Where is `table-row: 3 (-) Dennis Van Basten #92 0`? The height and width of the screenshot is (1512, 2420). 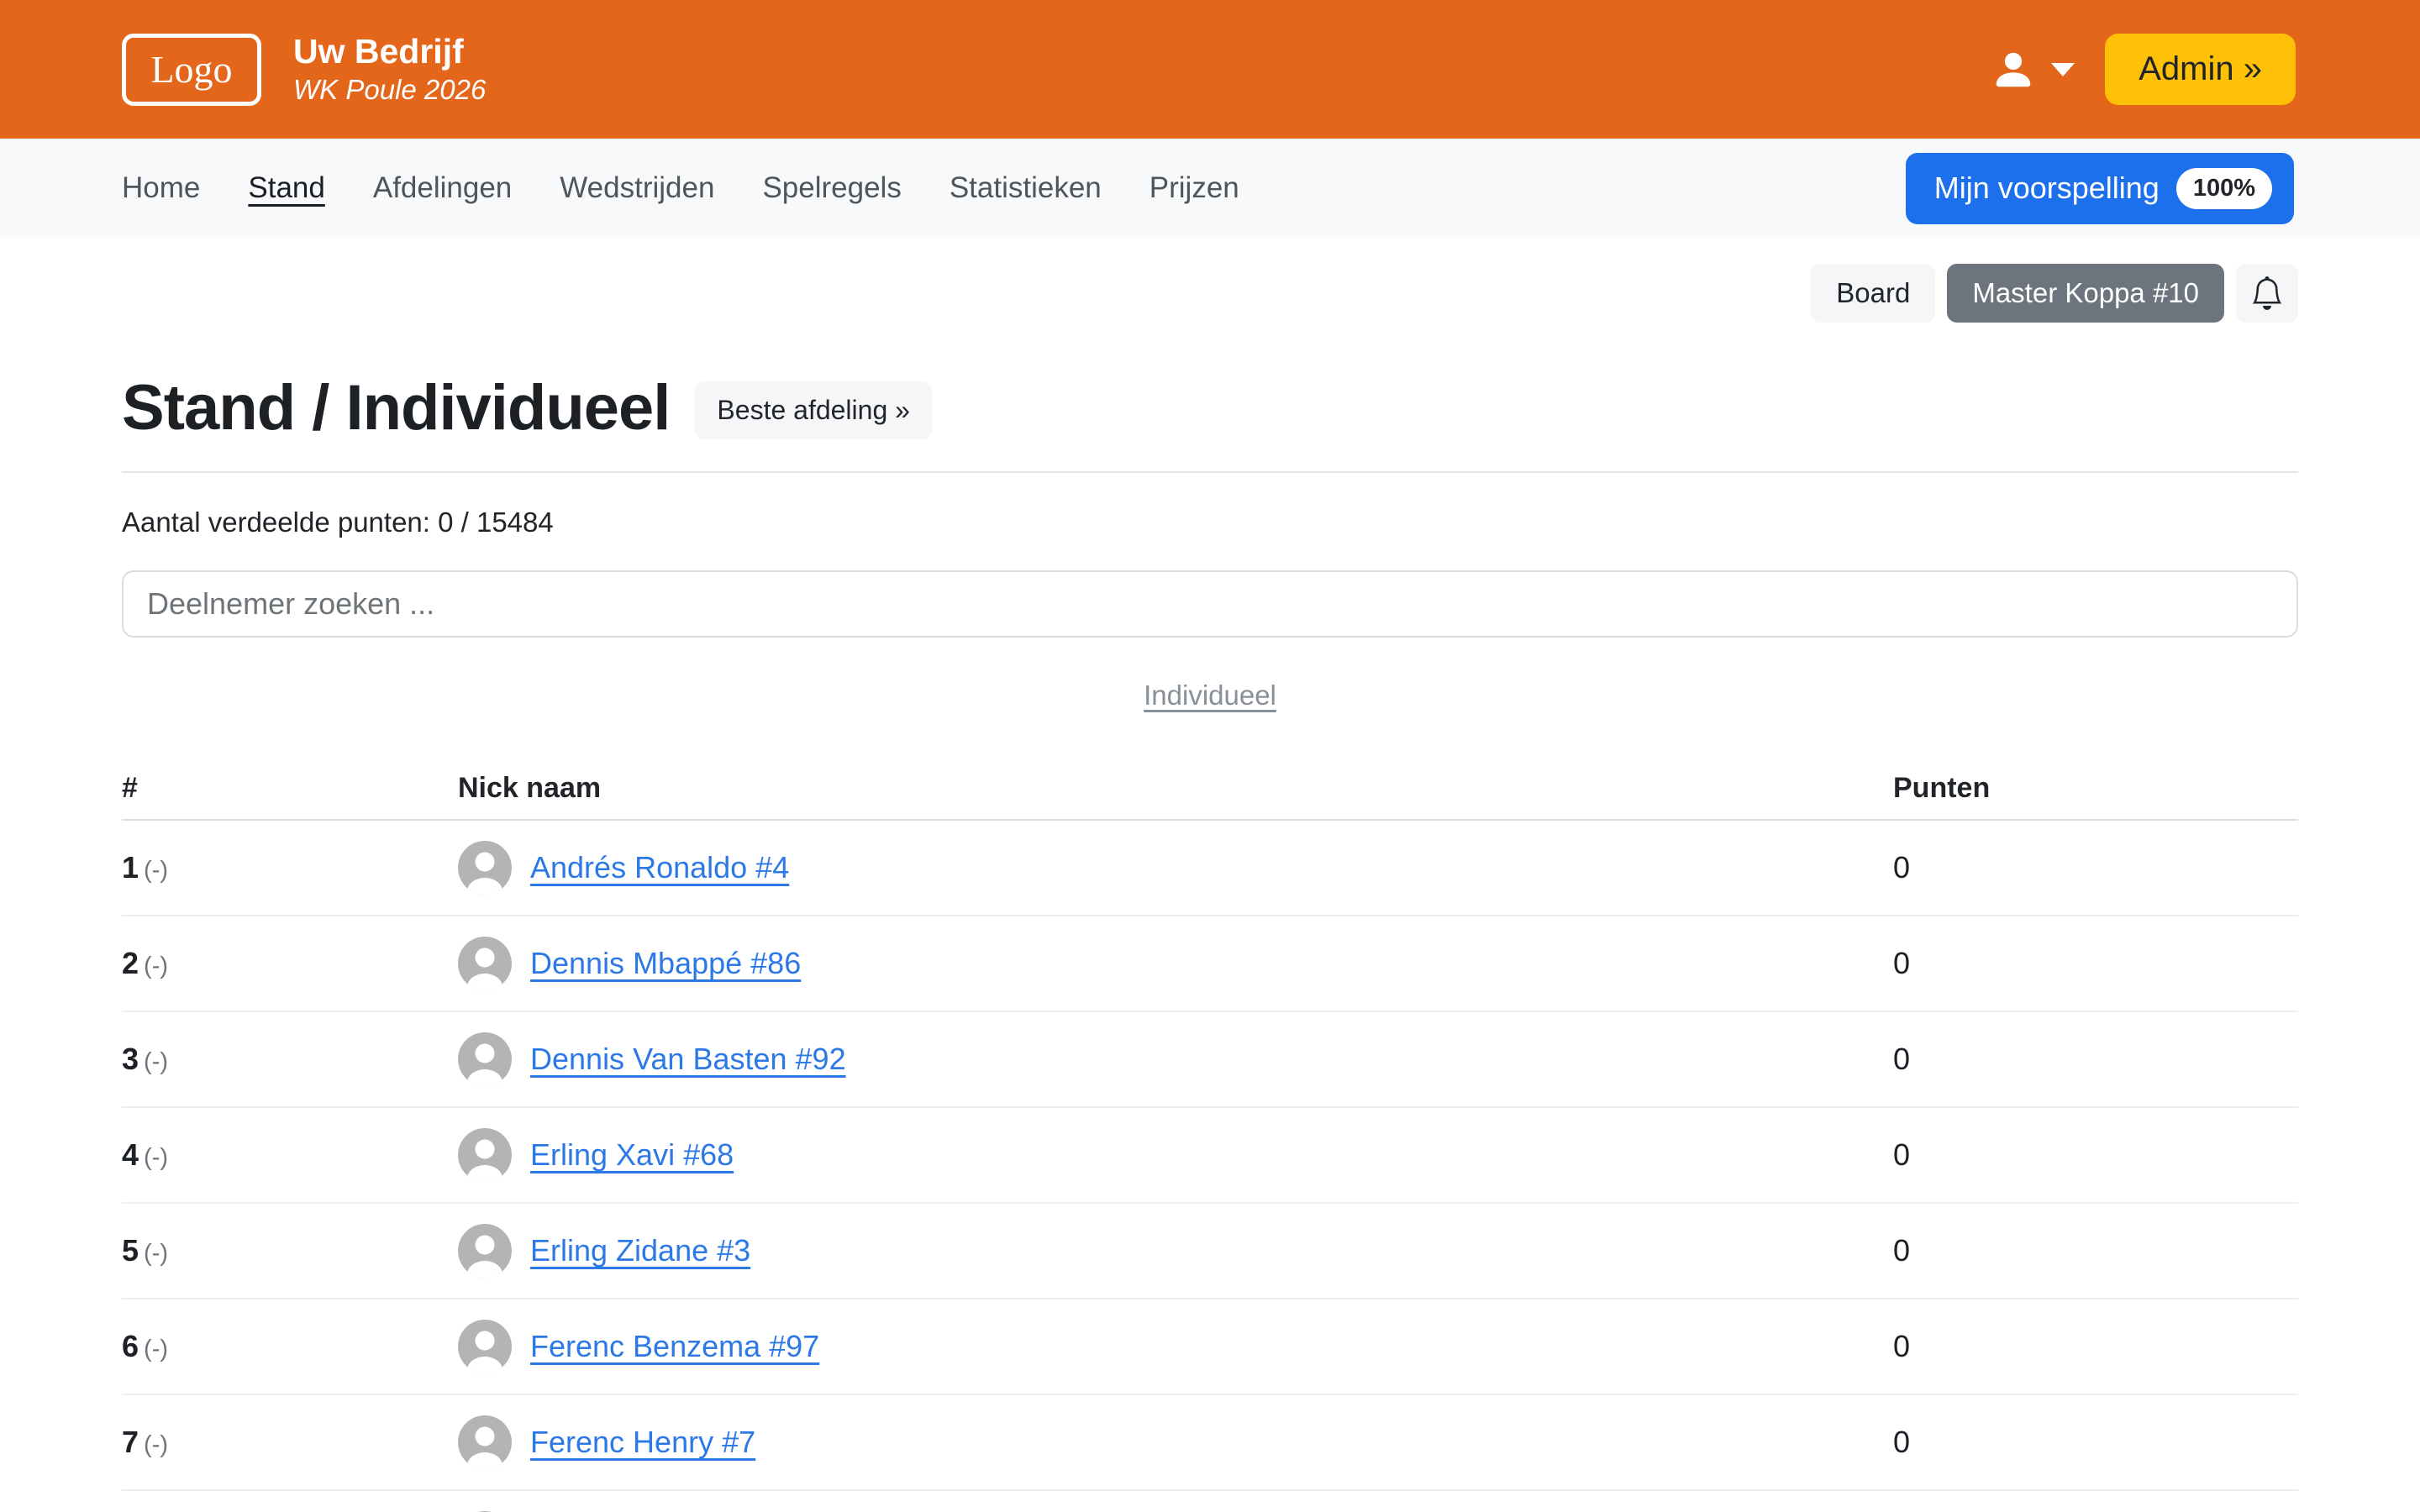
table-row: 3 (-) Dennis Van Basten #92 0 is located at coordinates (1210, 1060).